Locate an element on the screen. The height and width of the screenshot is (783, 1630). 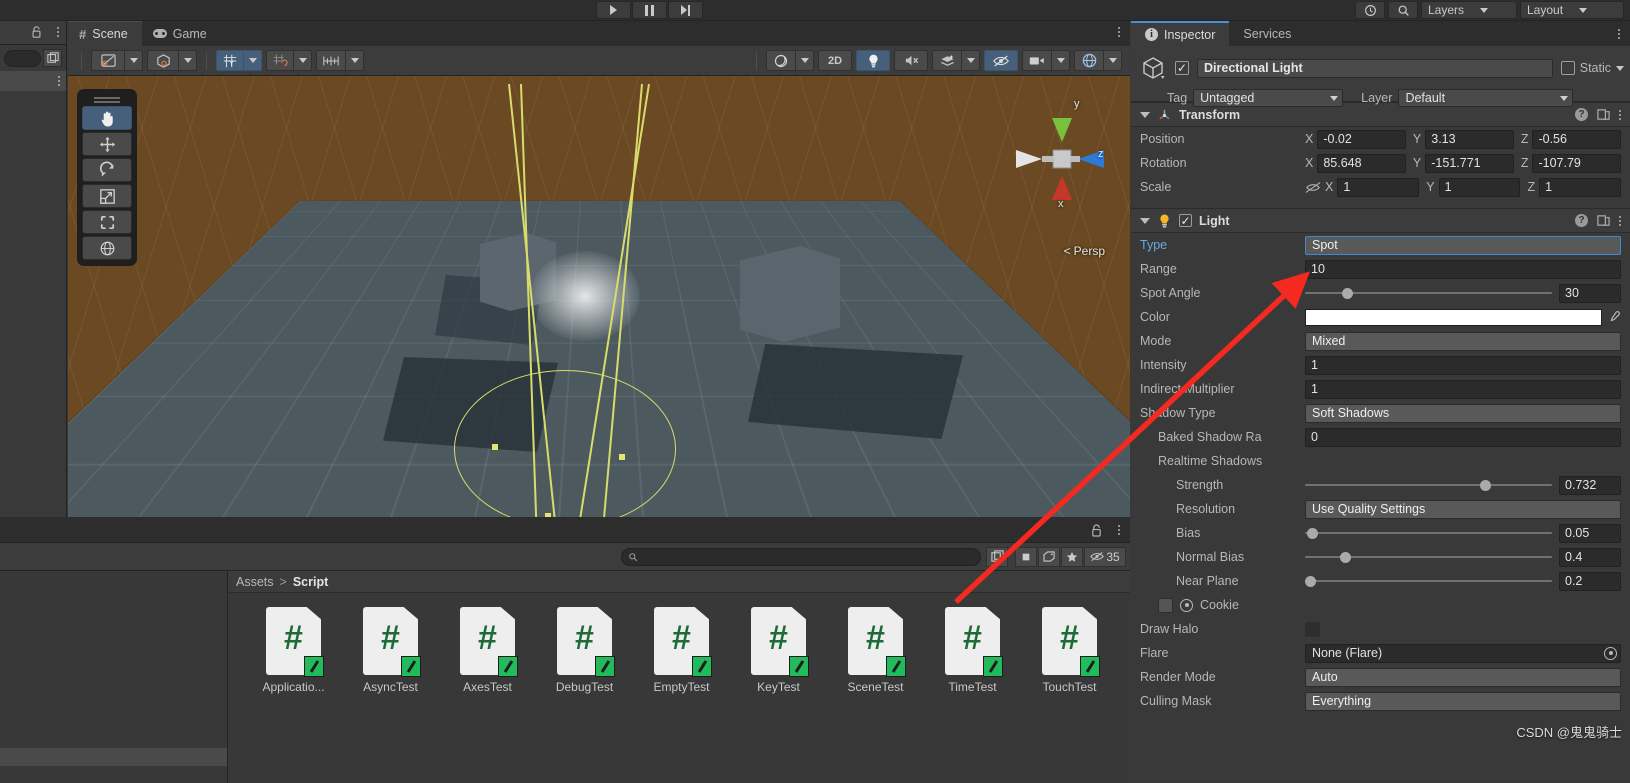
light-strength-input: 0.732 is located at coordinates (1590, 485).